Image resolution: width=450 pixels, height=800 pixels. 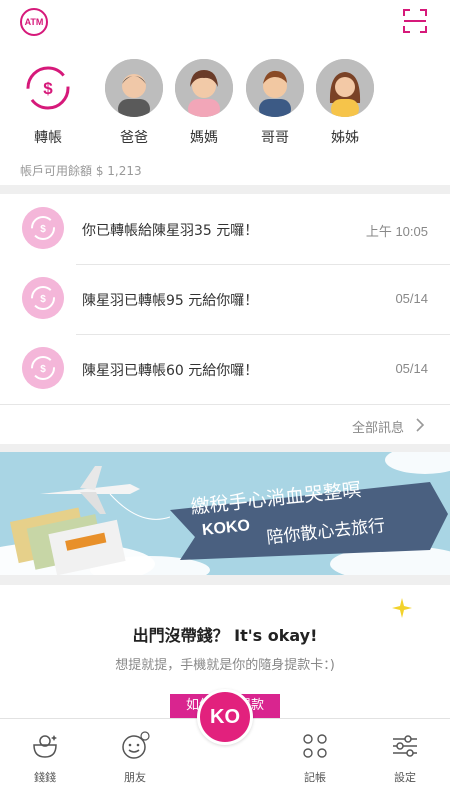 What do you see at coordinates (135, 777) in the screenshot?
I see `tab-label: 朋友` at bounding box center [135, 777].